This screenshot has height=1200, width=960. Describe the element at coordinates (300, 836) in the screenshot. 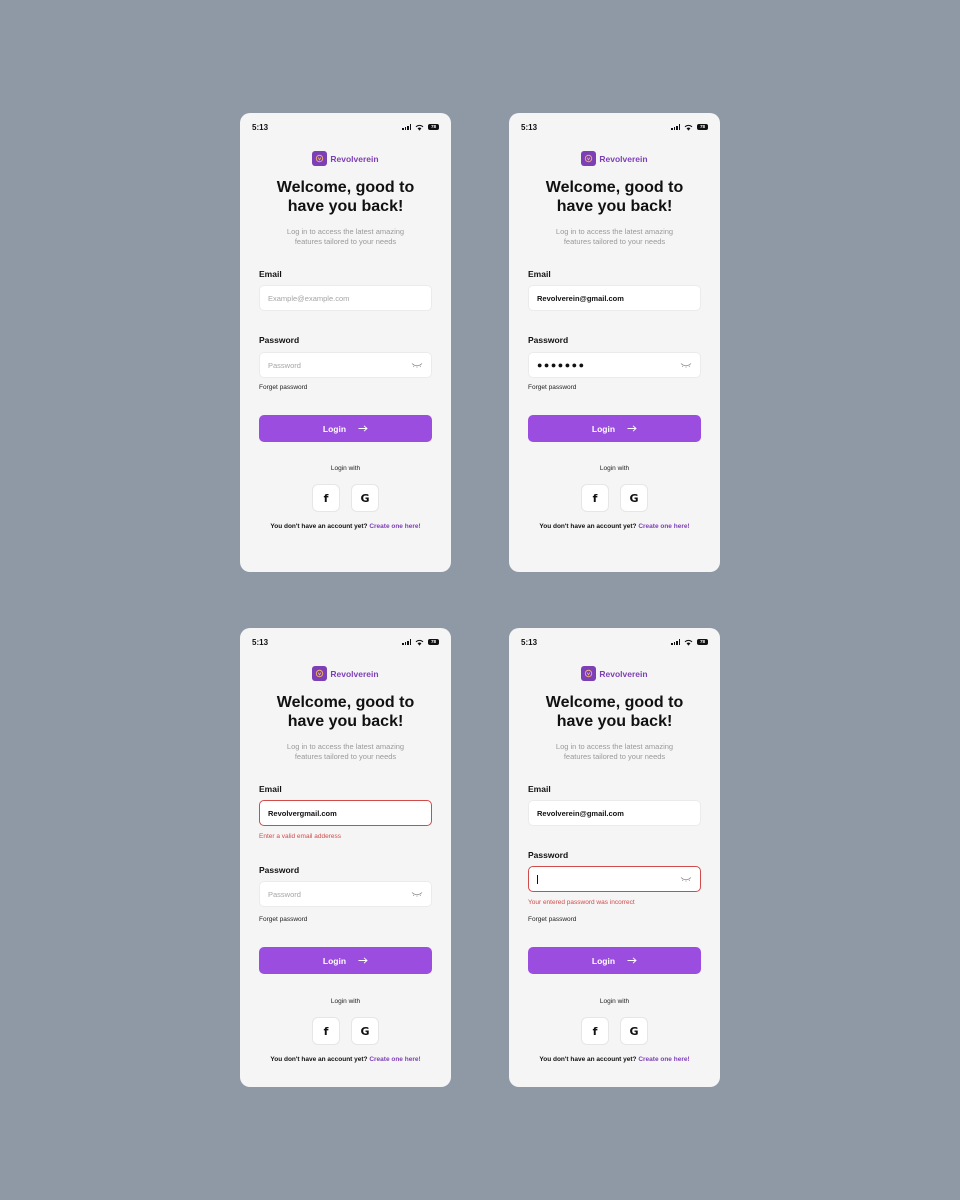

I see `email-error-message: Enter a valid email adderess` at that location.